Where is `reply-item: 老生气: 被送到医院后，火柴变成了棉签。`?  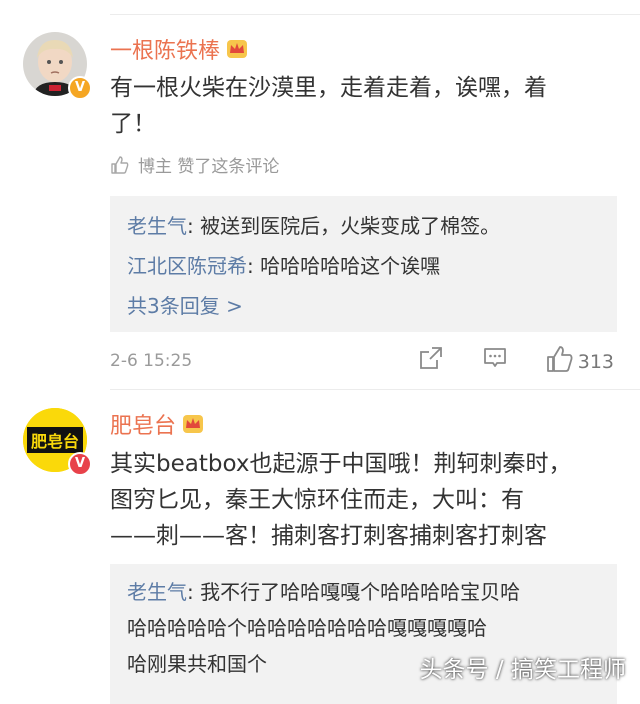 reply-item: 老生气: 被送到医院后，火柴变成了棉签。 is located at coordinates (363, 226).